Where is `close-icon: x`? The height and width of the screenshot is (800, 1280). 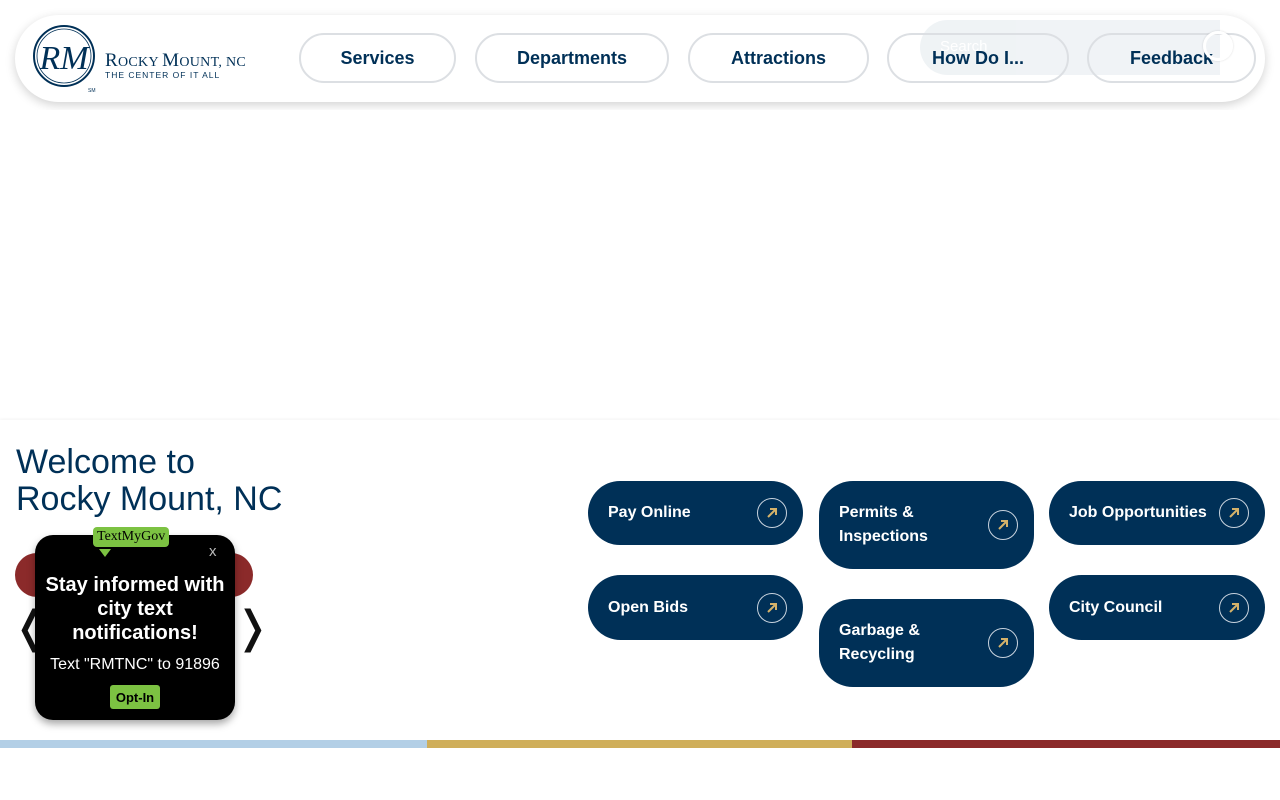 close-icon: x is located at coordinates (213, 551).